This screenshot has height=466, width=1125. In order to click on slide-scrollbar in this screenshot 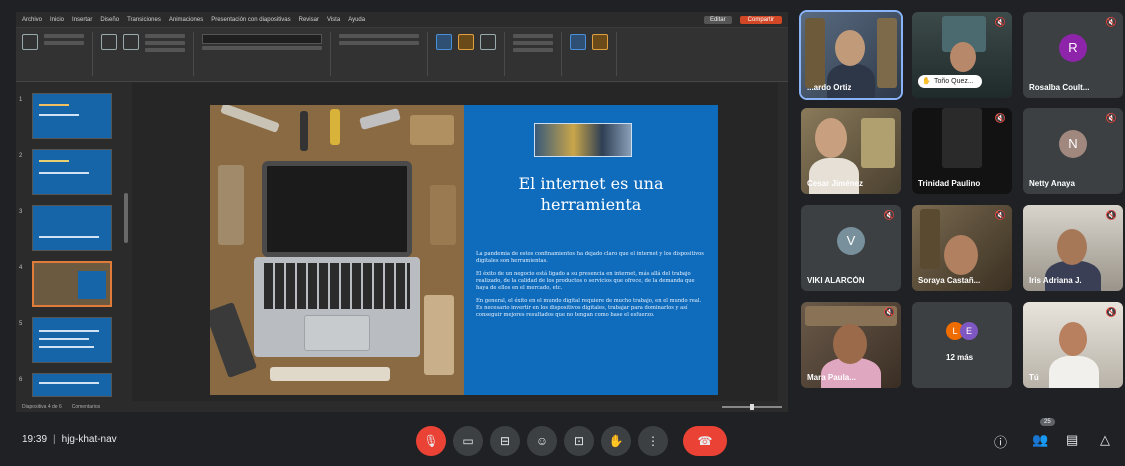, I will do `click(783, 242)`.